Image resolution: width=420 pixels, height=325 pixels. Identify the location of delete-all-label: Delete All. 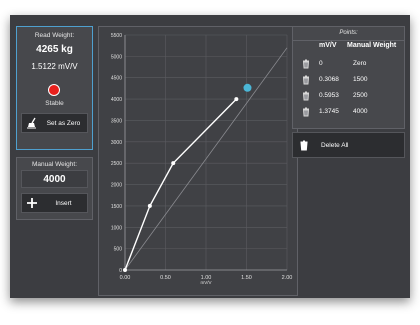
(335, 145).